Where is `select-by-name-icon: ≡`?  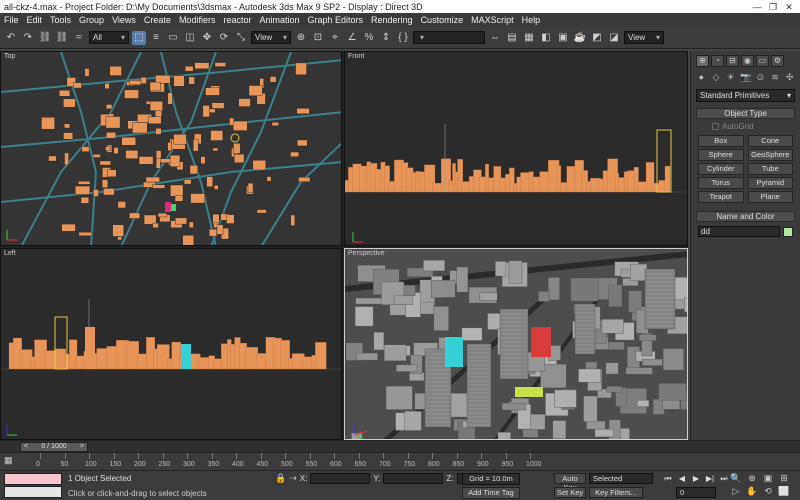 select-by-name-icon: ≡ is located at coordinates (156, 38).